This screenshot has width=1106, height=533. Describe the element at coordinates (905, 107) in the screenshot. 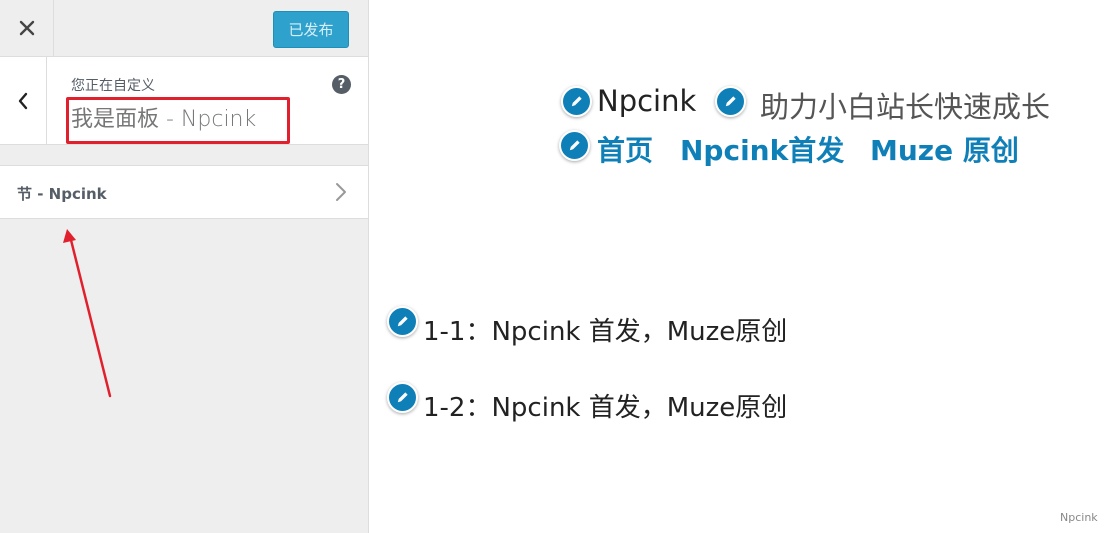

I see `site-description: 助力小白站长快速成长` at that location.